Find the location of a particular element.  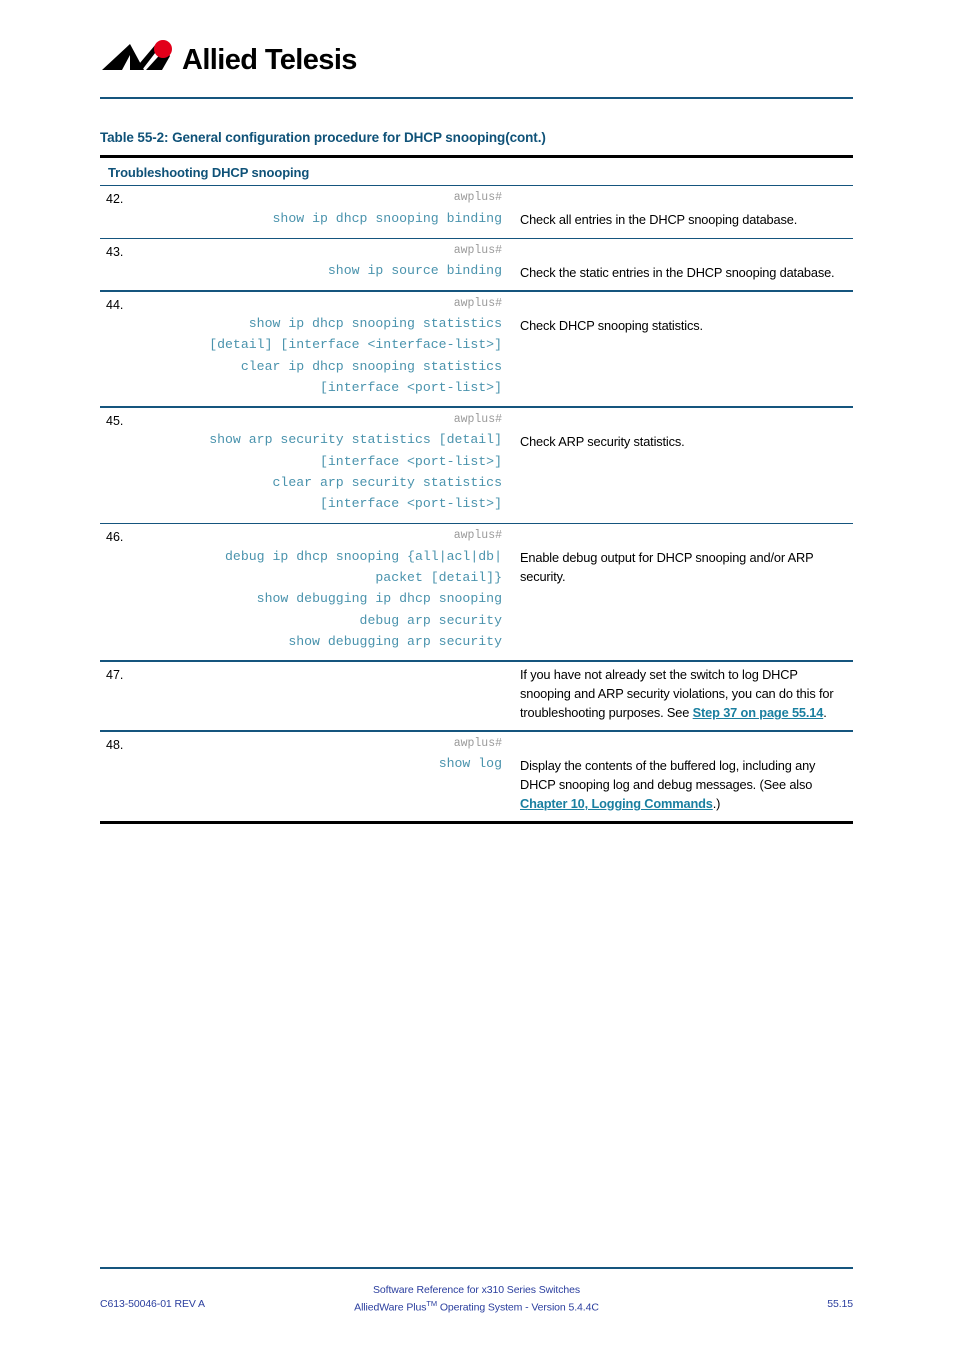

logo-wordmark: Allied Telesis is located at coordinates (269, 60).